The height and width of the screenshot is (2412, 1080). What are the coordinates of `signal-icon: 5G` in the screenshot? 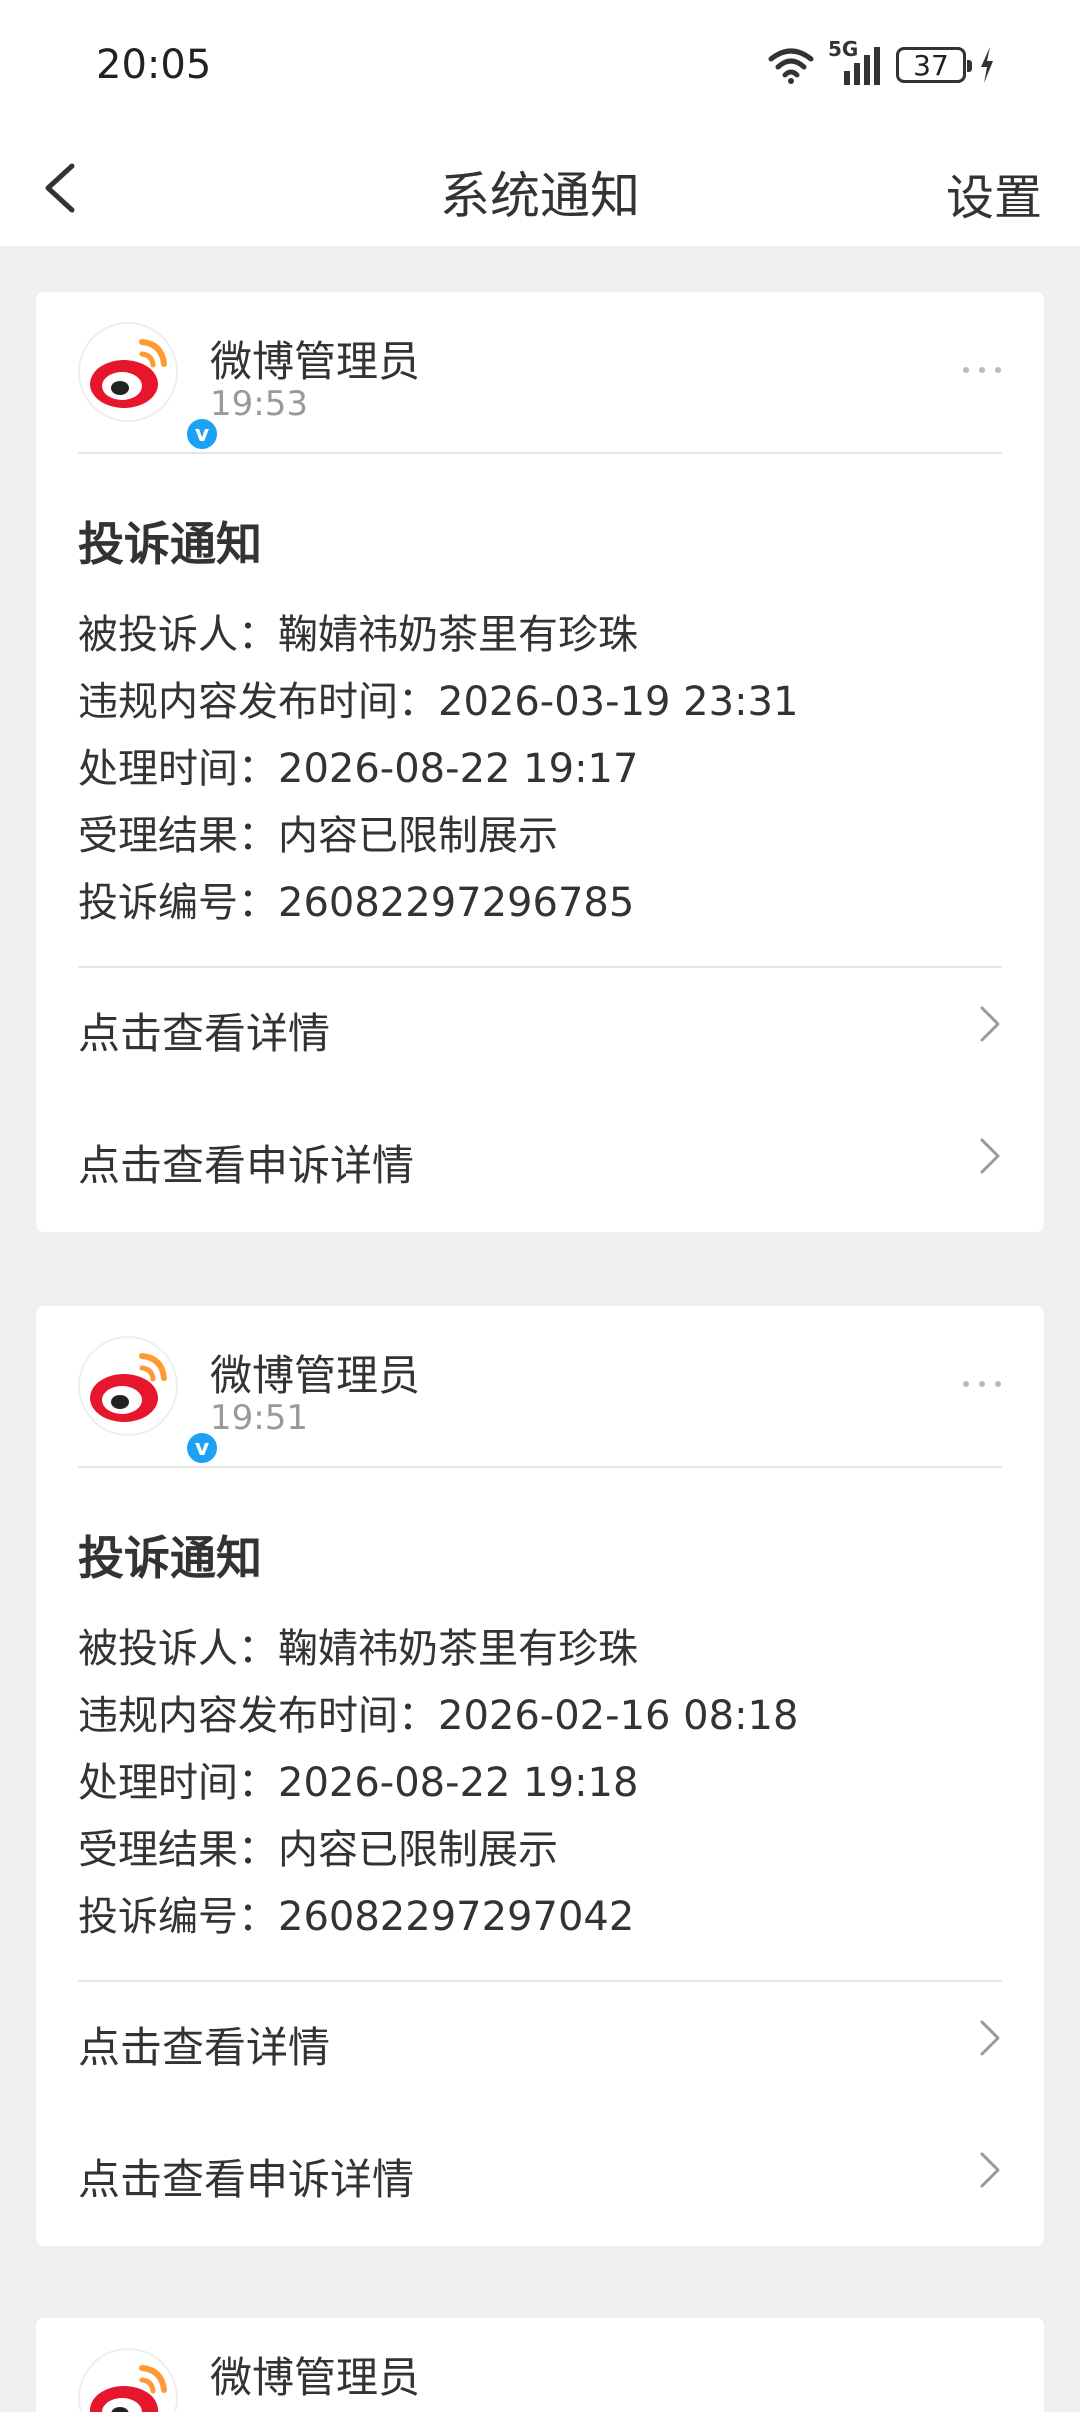 It's located at (856, 62).